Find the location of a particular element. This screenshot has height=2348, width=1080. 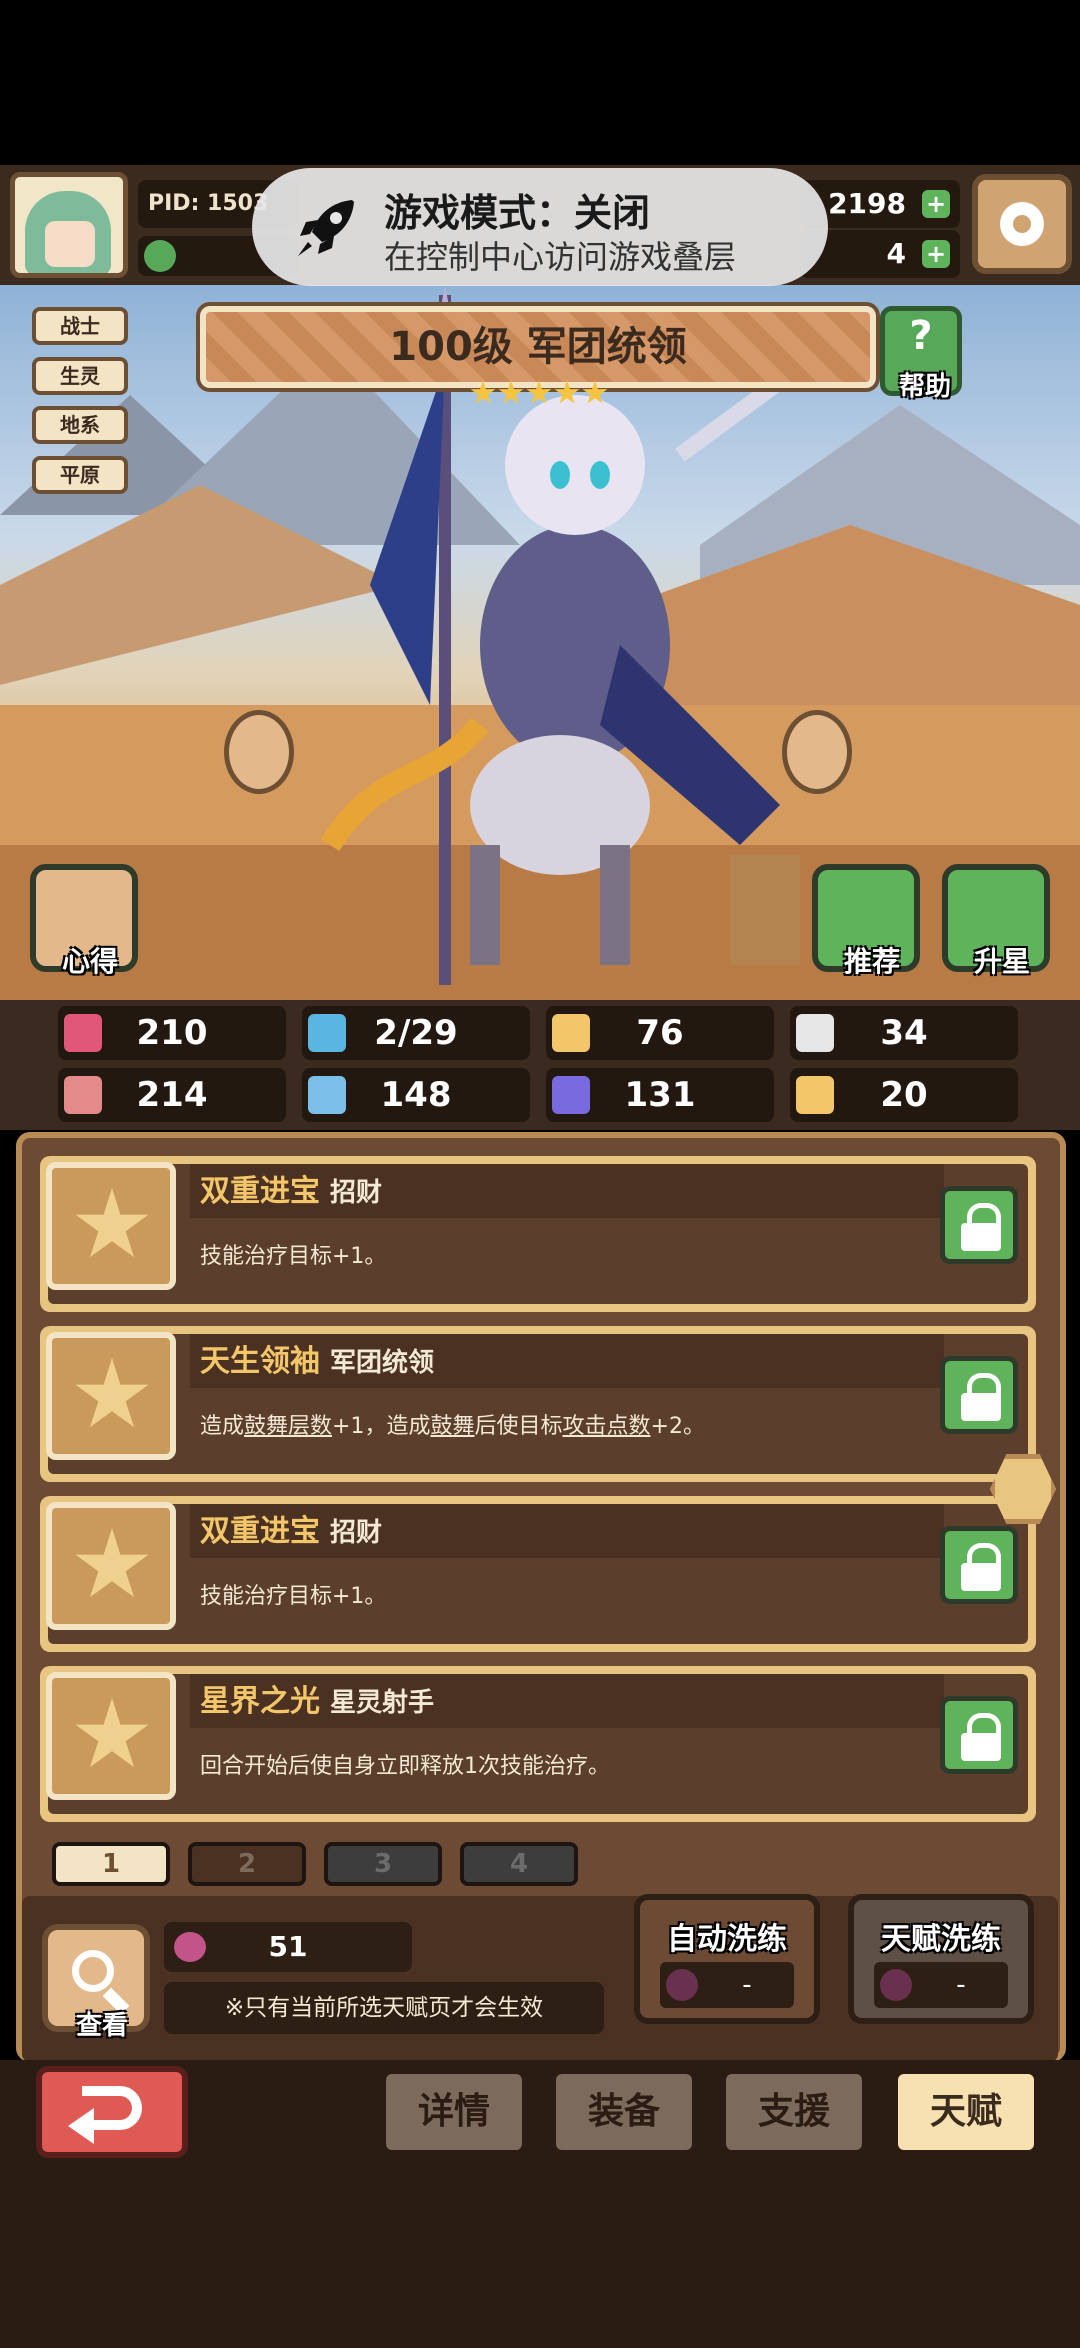

shield-icon is located at coordinates (571, 1033).